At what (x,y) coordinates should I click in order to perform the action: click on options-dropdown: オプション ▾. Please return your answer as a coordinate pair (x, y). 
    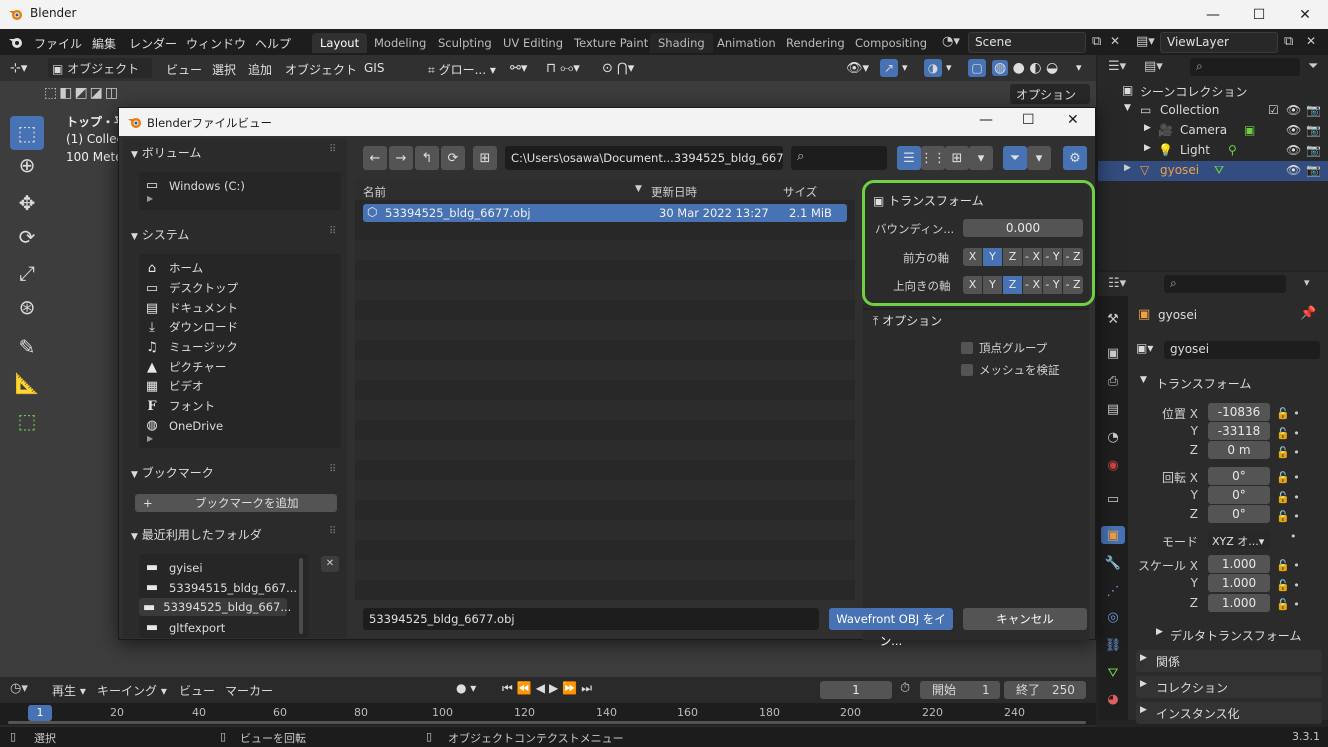
    Looking at the image, I should click on (1050, 100).